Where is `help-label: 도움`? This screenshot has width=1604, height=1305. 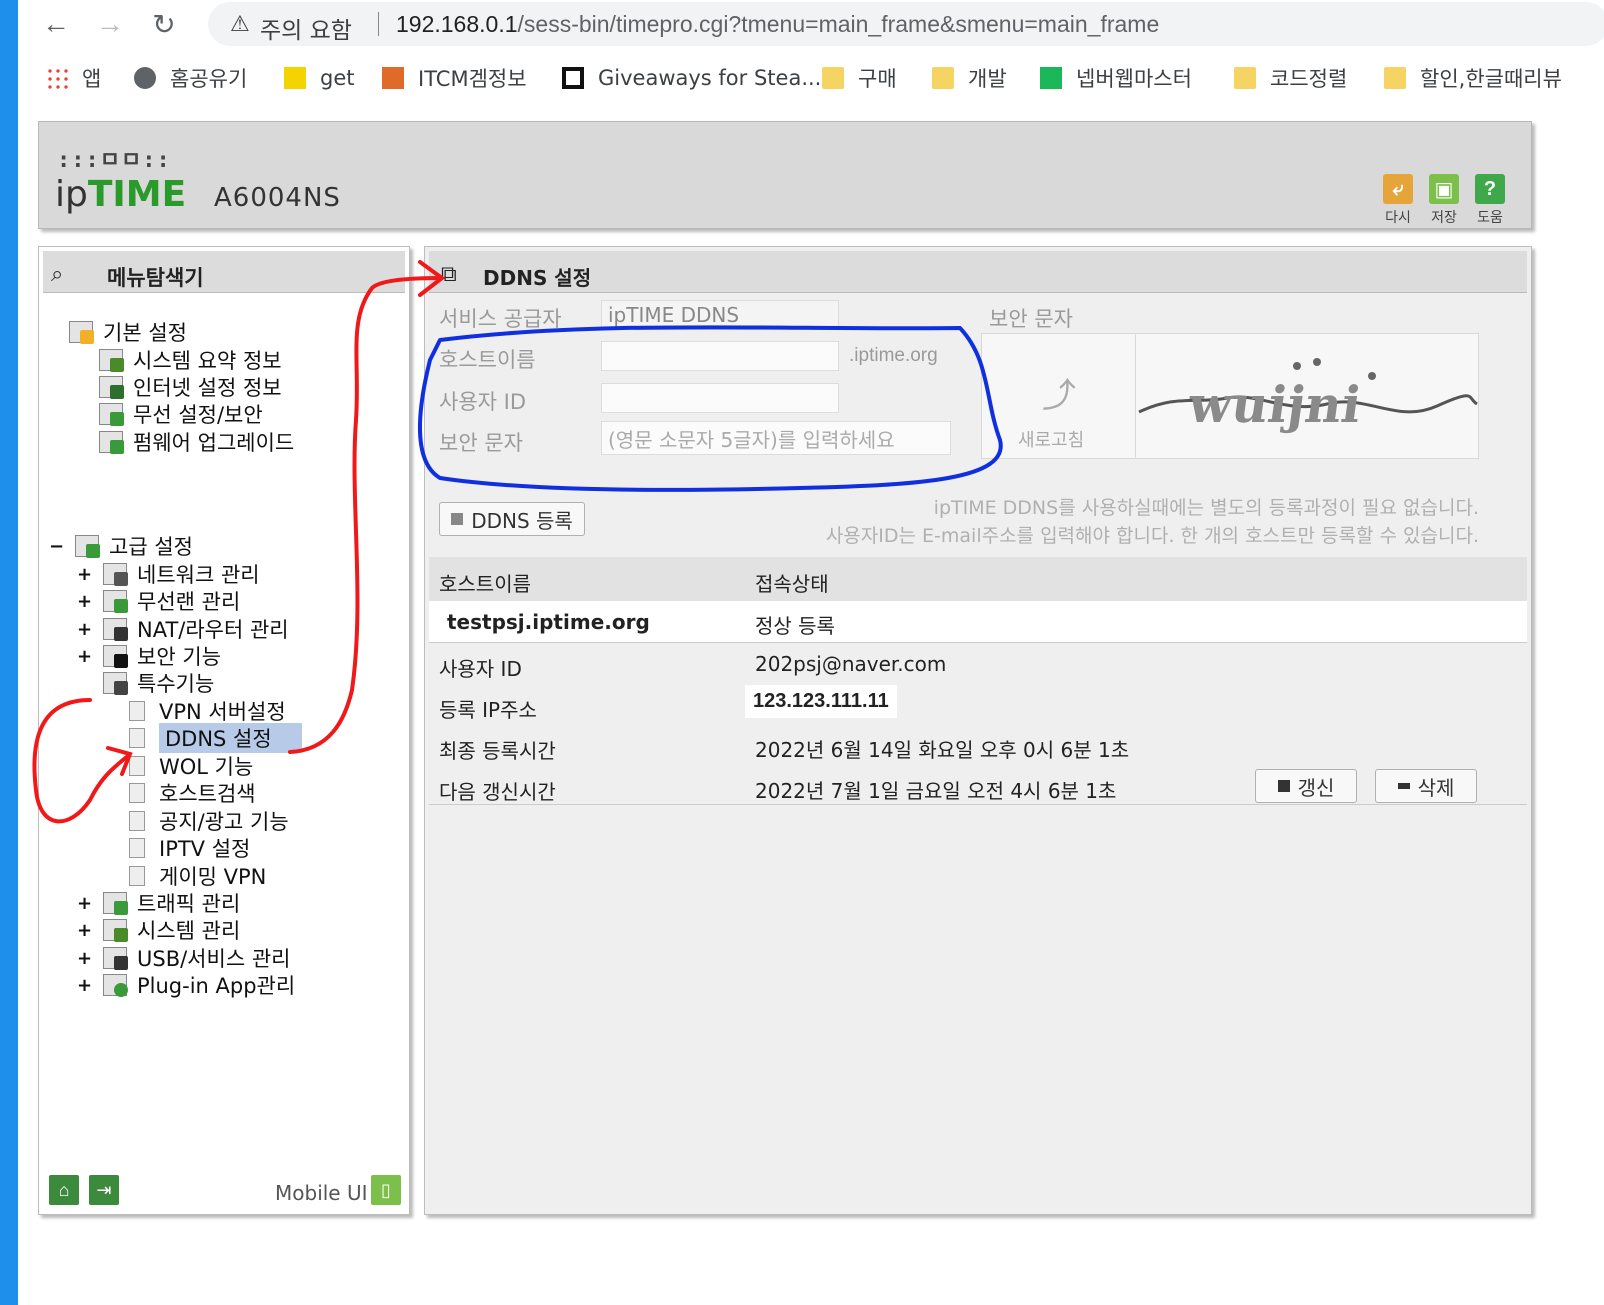
help-label: 도움 is located at coordinates (1490, 218).